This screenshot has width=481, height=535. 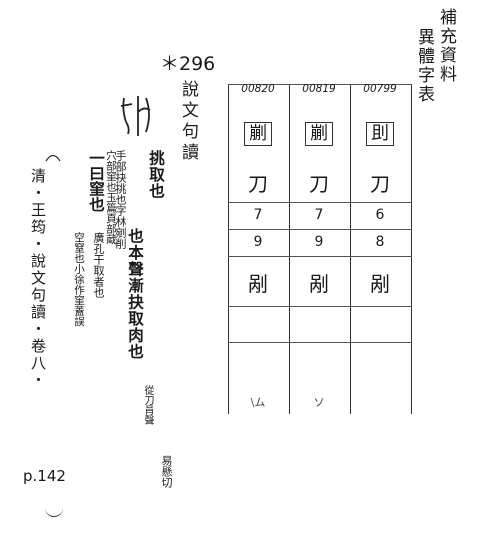 What do you see at coordinates (135, 116) in the screenshot?
I see `seal-script-glyph-icon` at bounding box center [135, 116].